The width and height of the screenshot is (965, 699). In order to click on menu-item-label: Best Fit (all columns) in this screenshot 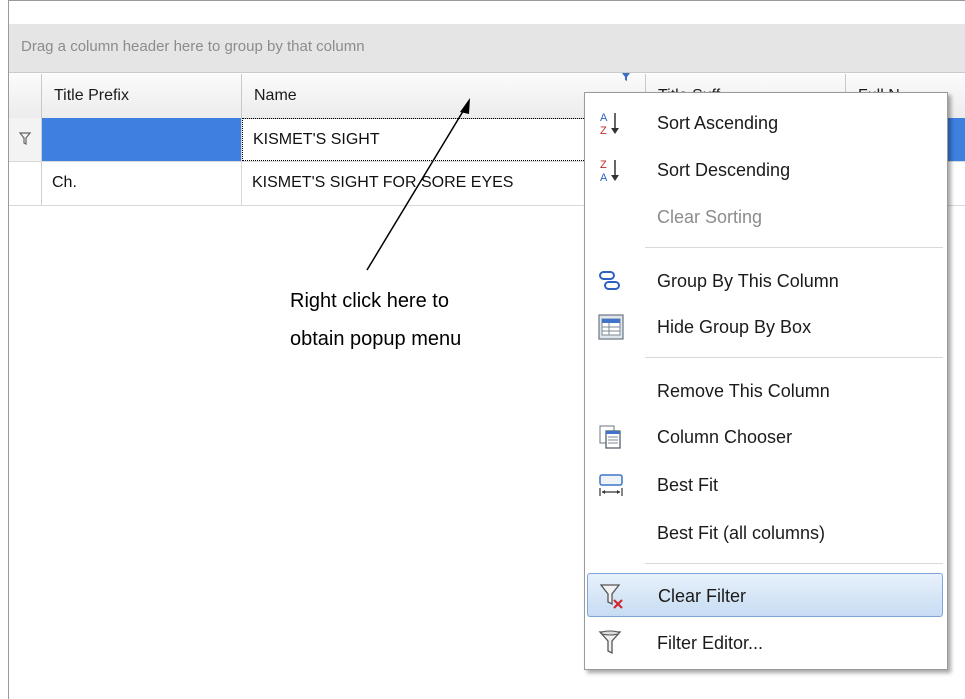, I will do `click(741, 533)`.